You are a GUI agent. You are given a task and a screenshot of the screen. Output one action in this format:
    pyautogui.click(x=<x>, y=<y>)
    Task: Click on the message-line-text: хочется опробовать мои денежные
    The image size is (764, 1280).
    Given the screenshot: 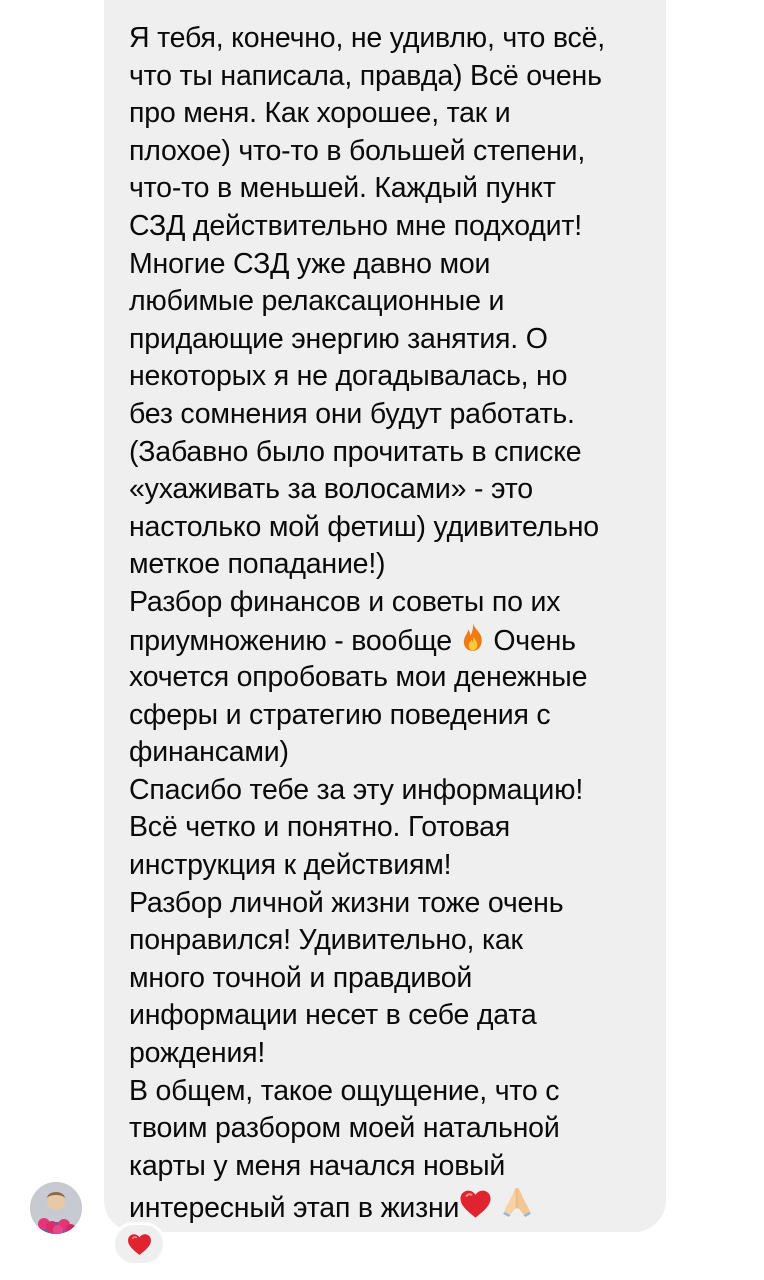 What is the action you would take?
    pyautogui.click(x=358, y=677)
    